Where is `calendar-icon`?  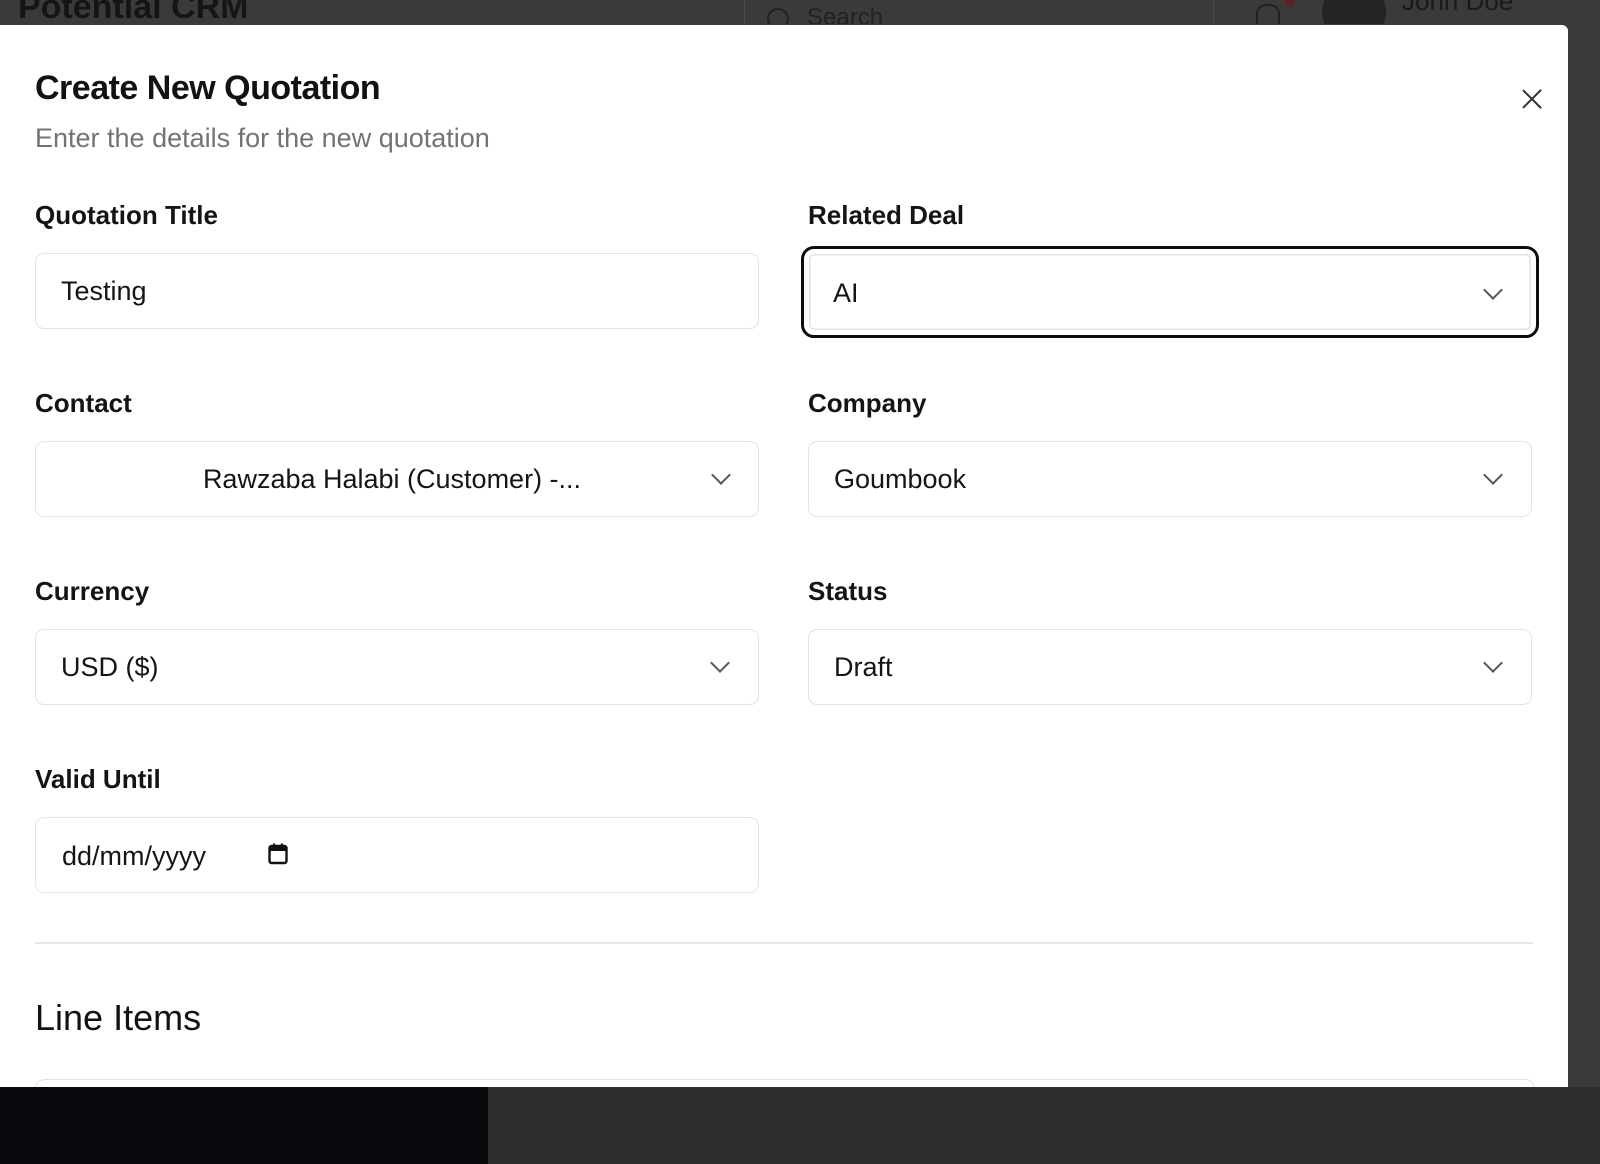 calendar-icon is located at coordinates (278, 854).